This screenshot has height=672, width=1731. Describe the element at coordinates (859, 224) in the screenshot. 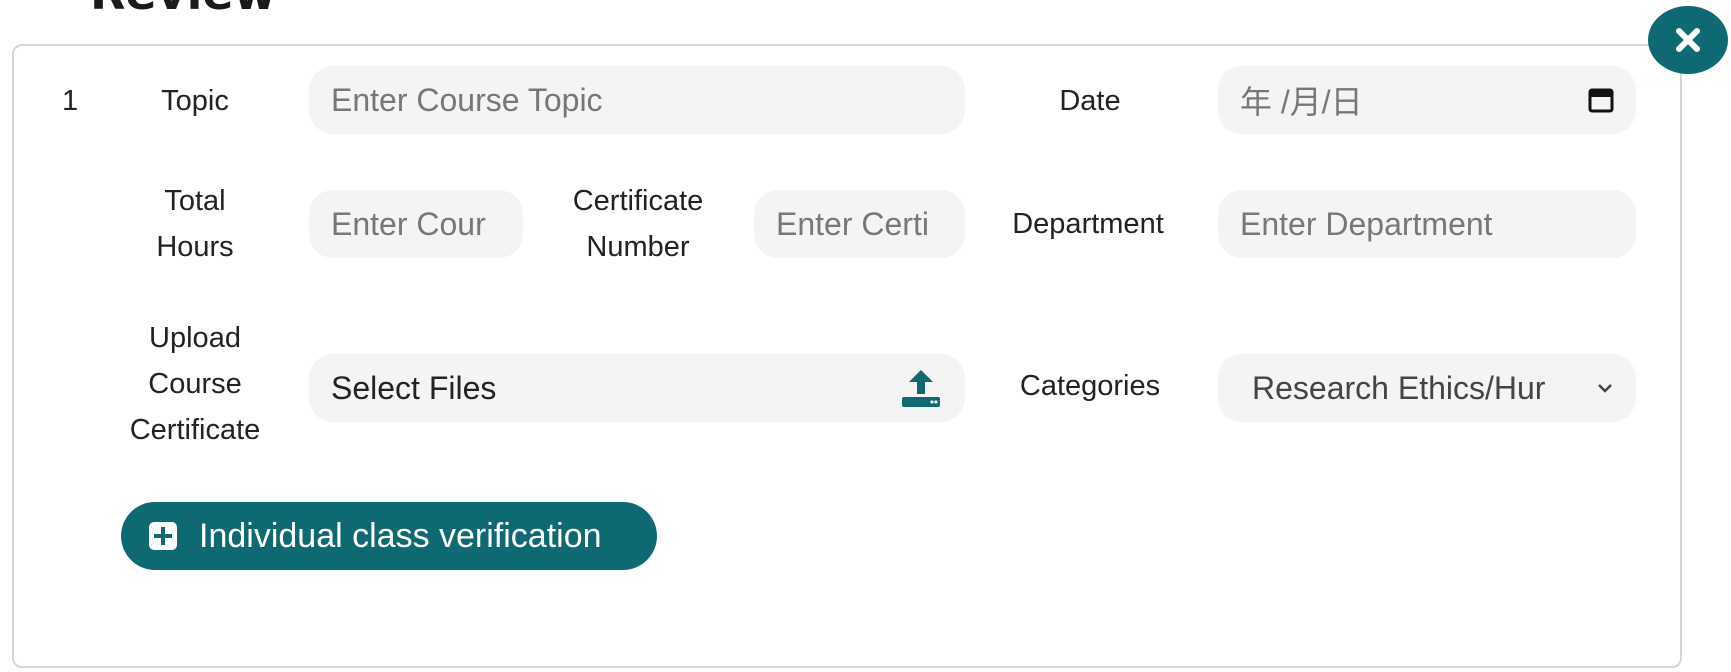

I see `certificate-number-input` at that location.